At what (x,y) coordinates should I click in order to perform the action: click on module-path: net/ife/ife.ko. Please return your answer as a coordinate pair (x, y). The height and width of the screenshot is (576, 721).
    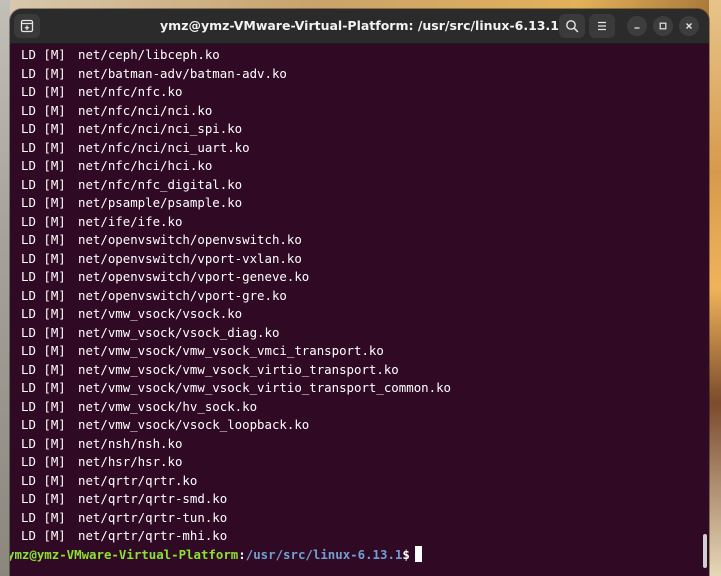
    Looking at the image, I should click on (130, 221).